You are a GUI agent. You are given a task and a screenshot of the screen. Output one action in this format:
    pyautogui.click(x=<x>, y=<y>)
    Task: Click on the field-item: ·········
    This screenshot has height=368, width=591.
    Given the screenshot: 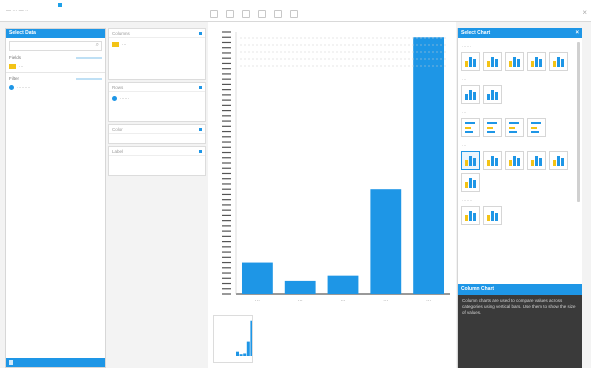 What is the action you would take?
    pyautogui.click(x=55, y=87)
    